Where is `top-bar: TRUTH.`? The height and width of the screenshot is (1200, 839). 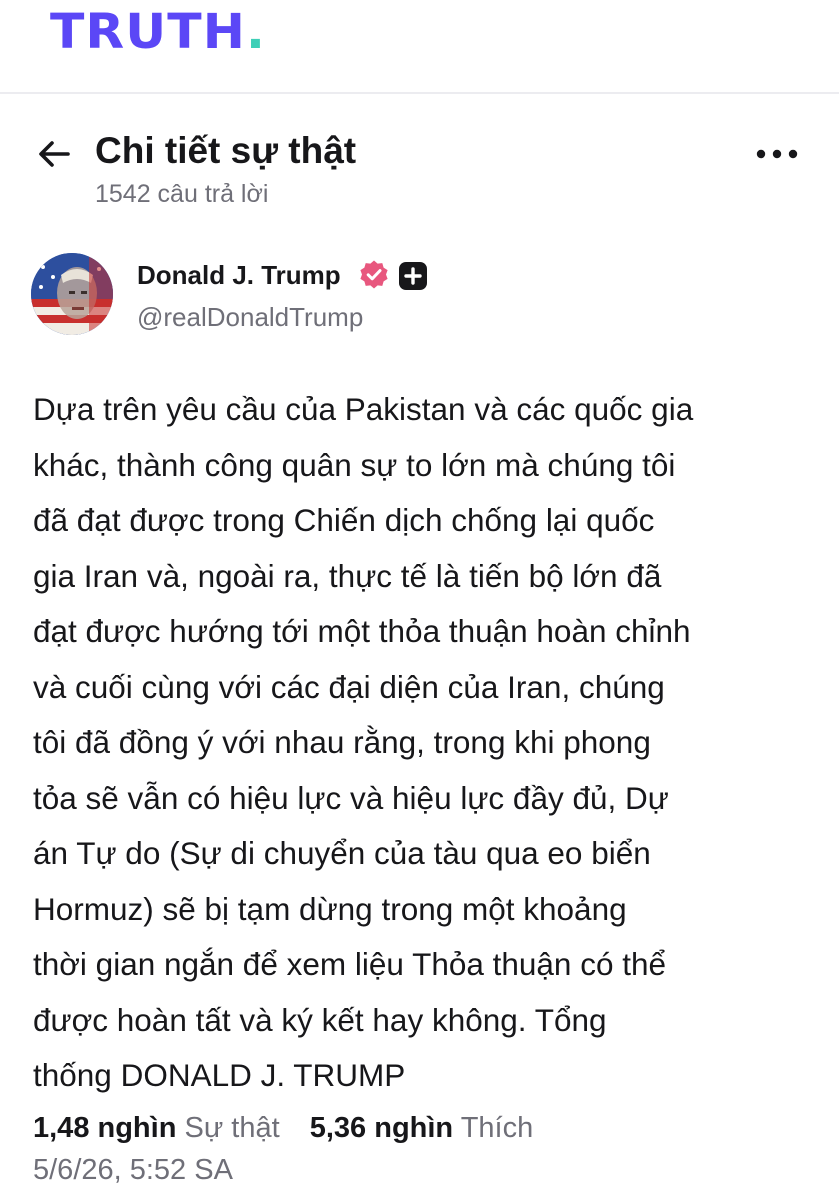
top-bar: TRUTH. is located at coordinates (419, 47).